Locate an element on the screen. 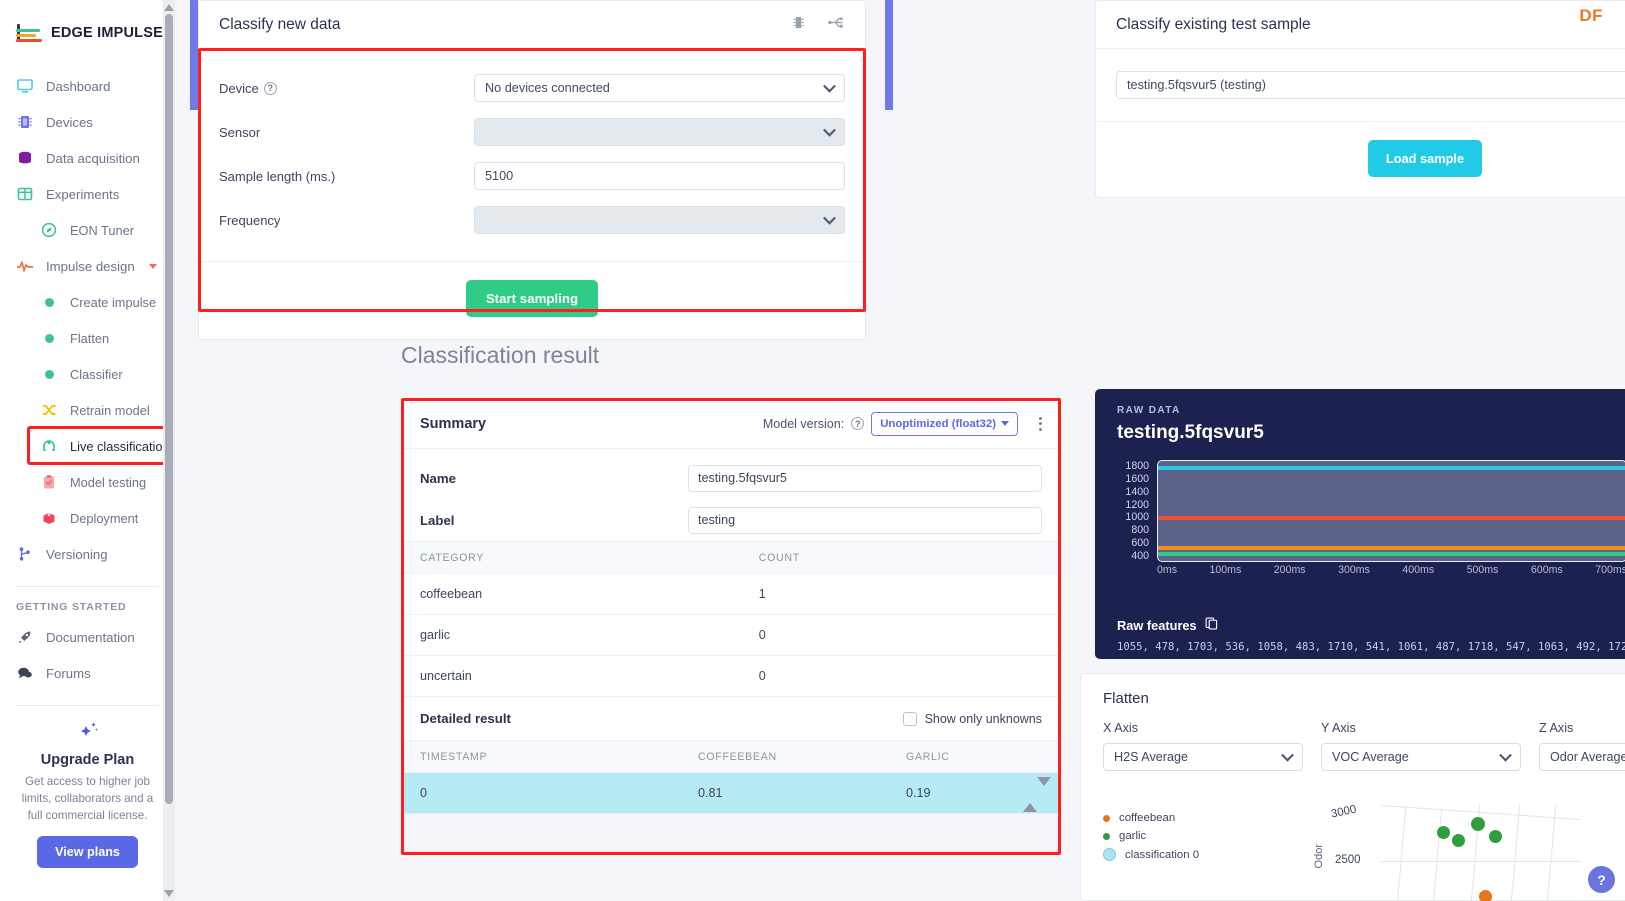  sidebar-item-data-acquisition: Data acquisition is located at coordinates (87, 158).